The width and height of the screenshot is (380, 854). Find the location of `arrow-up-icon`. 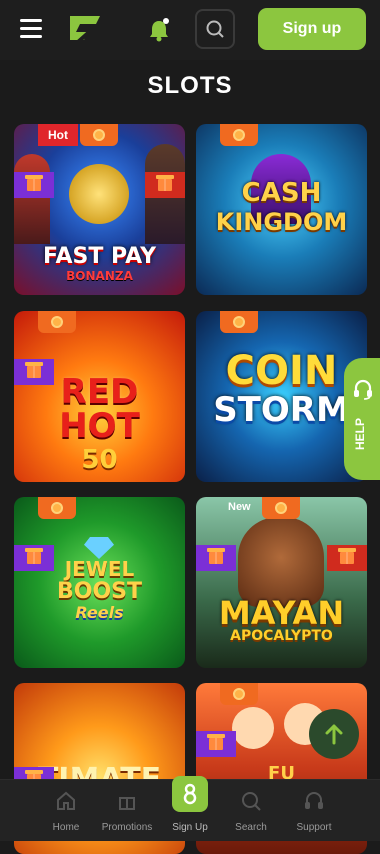

arrow-up-icon is located at coordinates (334, 734).